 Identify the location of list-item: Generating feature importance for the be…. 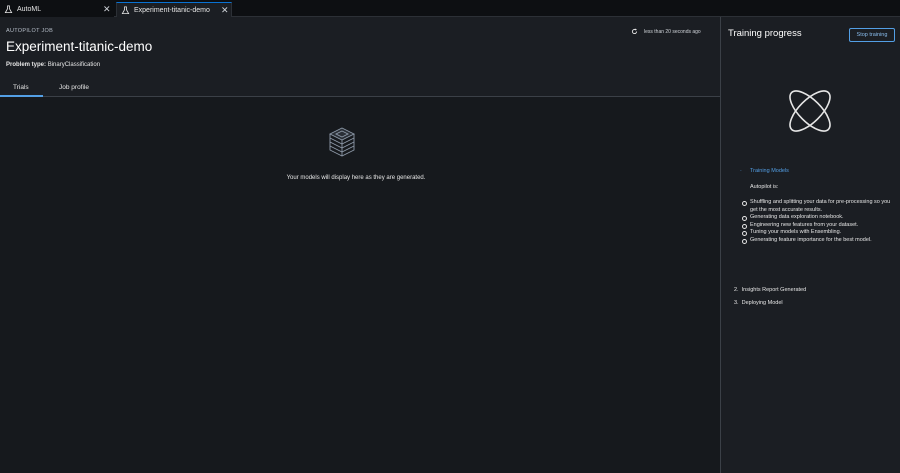
(817, 241).